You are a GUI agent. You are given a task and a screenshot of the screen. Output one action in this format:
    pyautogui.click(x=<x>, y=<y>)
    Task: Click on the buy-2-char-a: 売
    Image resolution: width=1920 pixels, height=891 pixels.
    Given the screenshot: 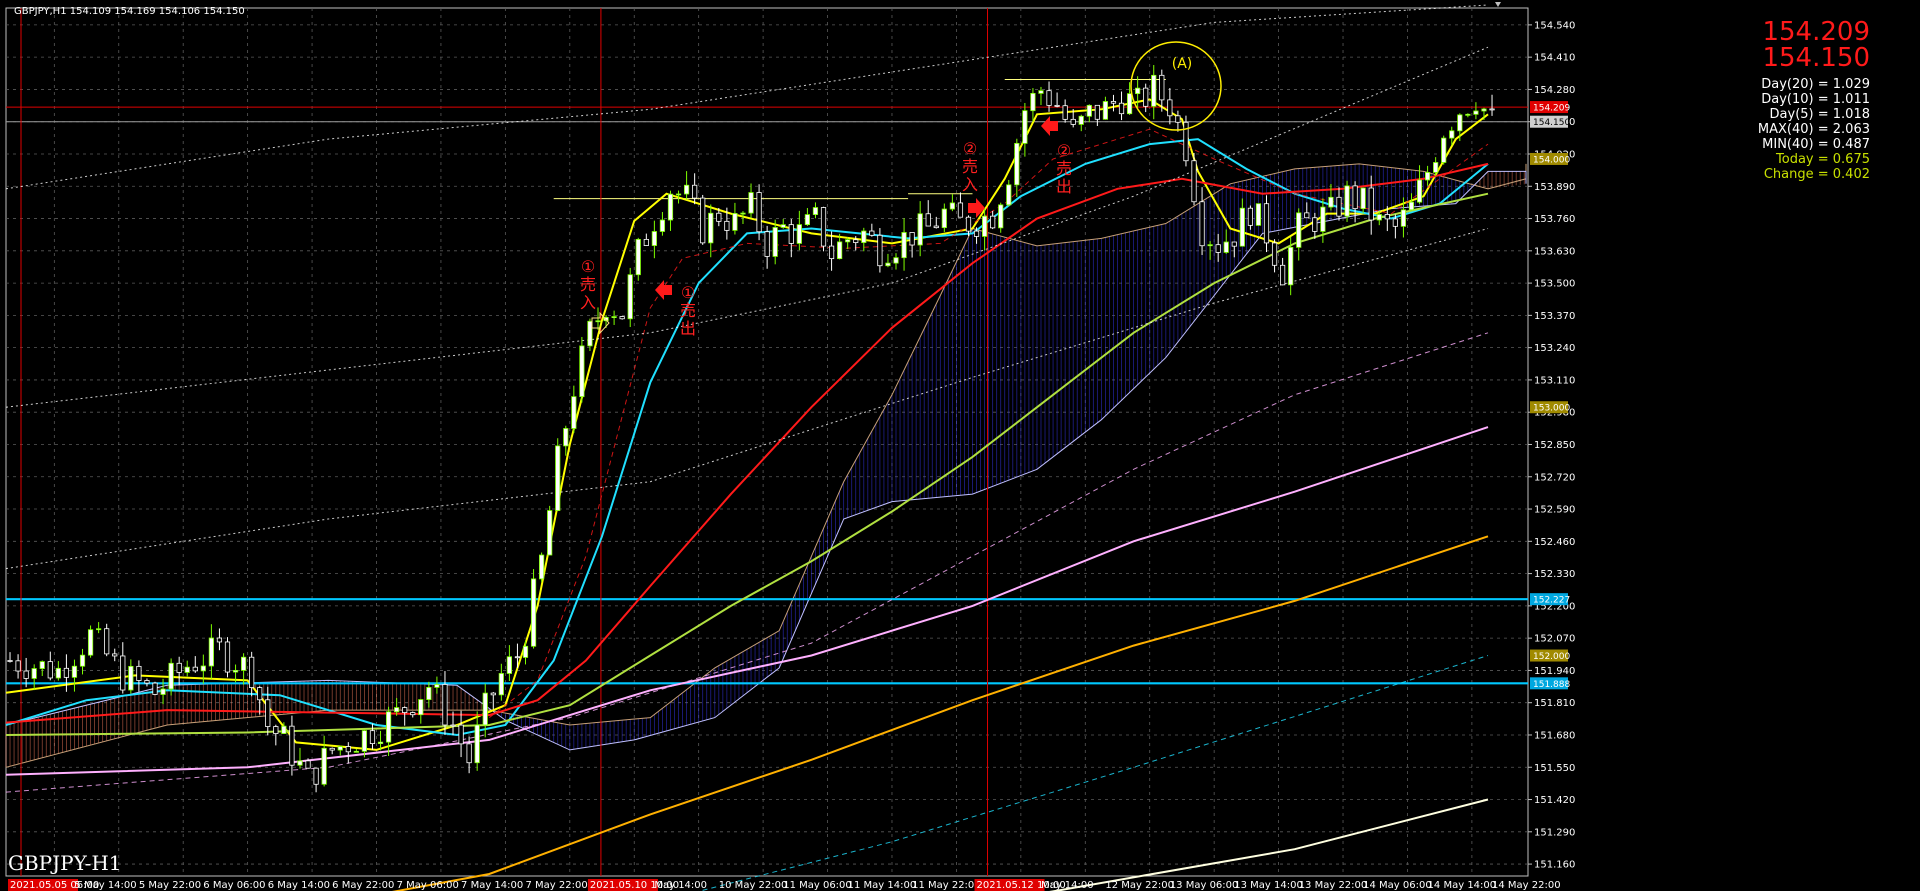 What is the action you would take?
    pyautogui.click(x=970, y=166)
    